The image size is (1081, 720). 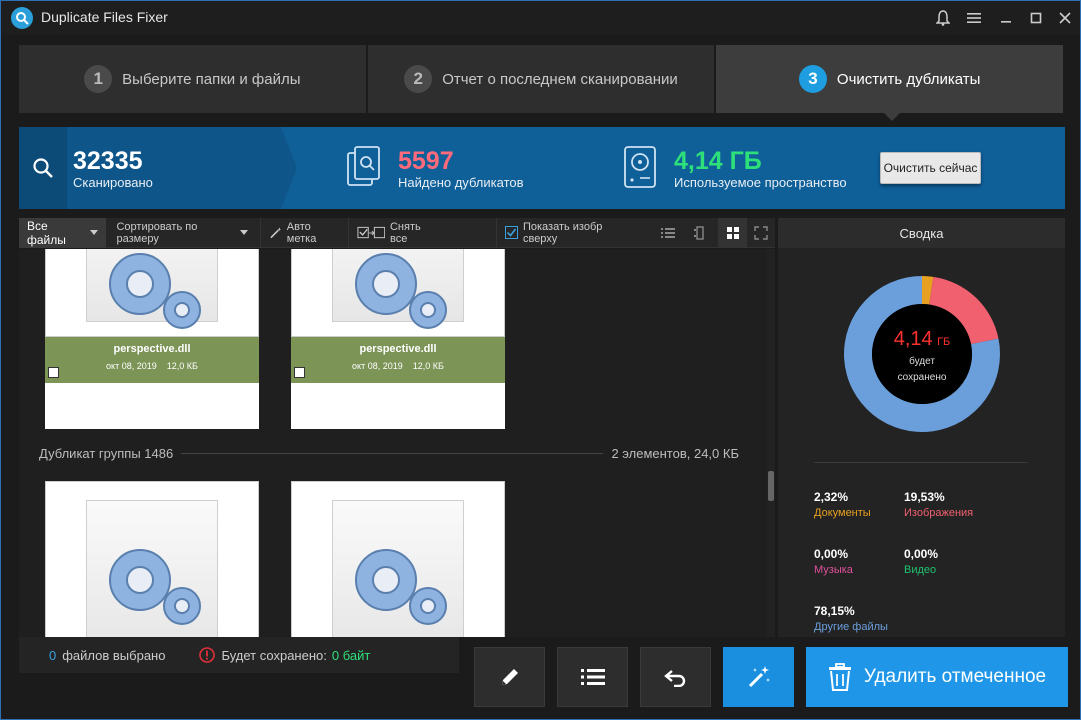 What do you see at coordinates (771, 443) in the screenshot?
I see `scrollbar` at bounding box center [771, 443].